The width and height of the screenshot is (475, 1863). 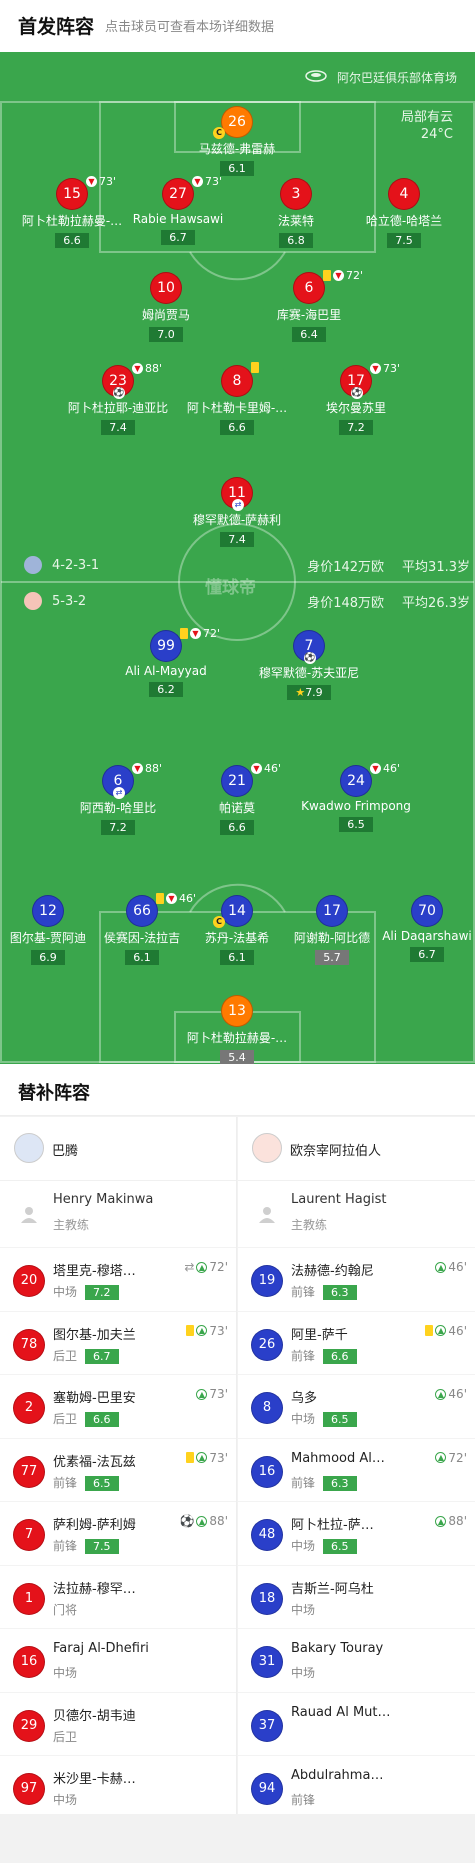 I want to click on player-number: 6, so click(x=309, y=288).